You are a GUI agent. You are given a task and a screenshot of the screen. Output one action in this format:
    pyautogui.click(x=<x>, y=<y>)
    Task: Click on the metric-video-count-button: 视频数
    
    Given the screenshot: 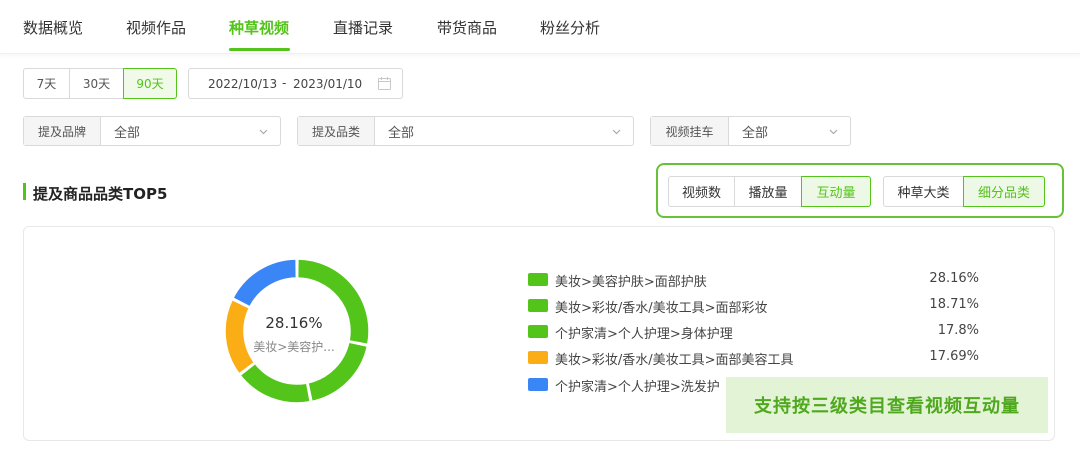 What is the action you would take?
    pyautogui.click(x=701, y=191)
    